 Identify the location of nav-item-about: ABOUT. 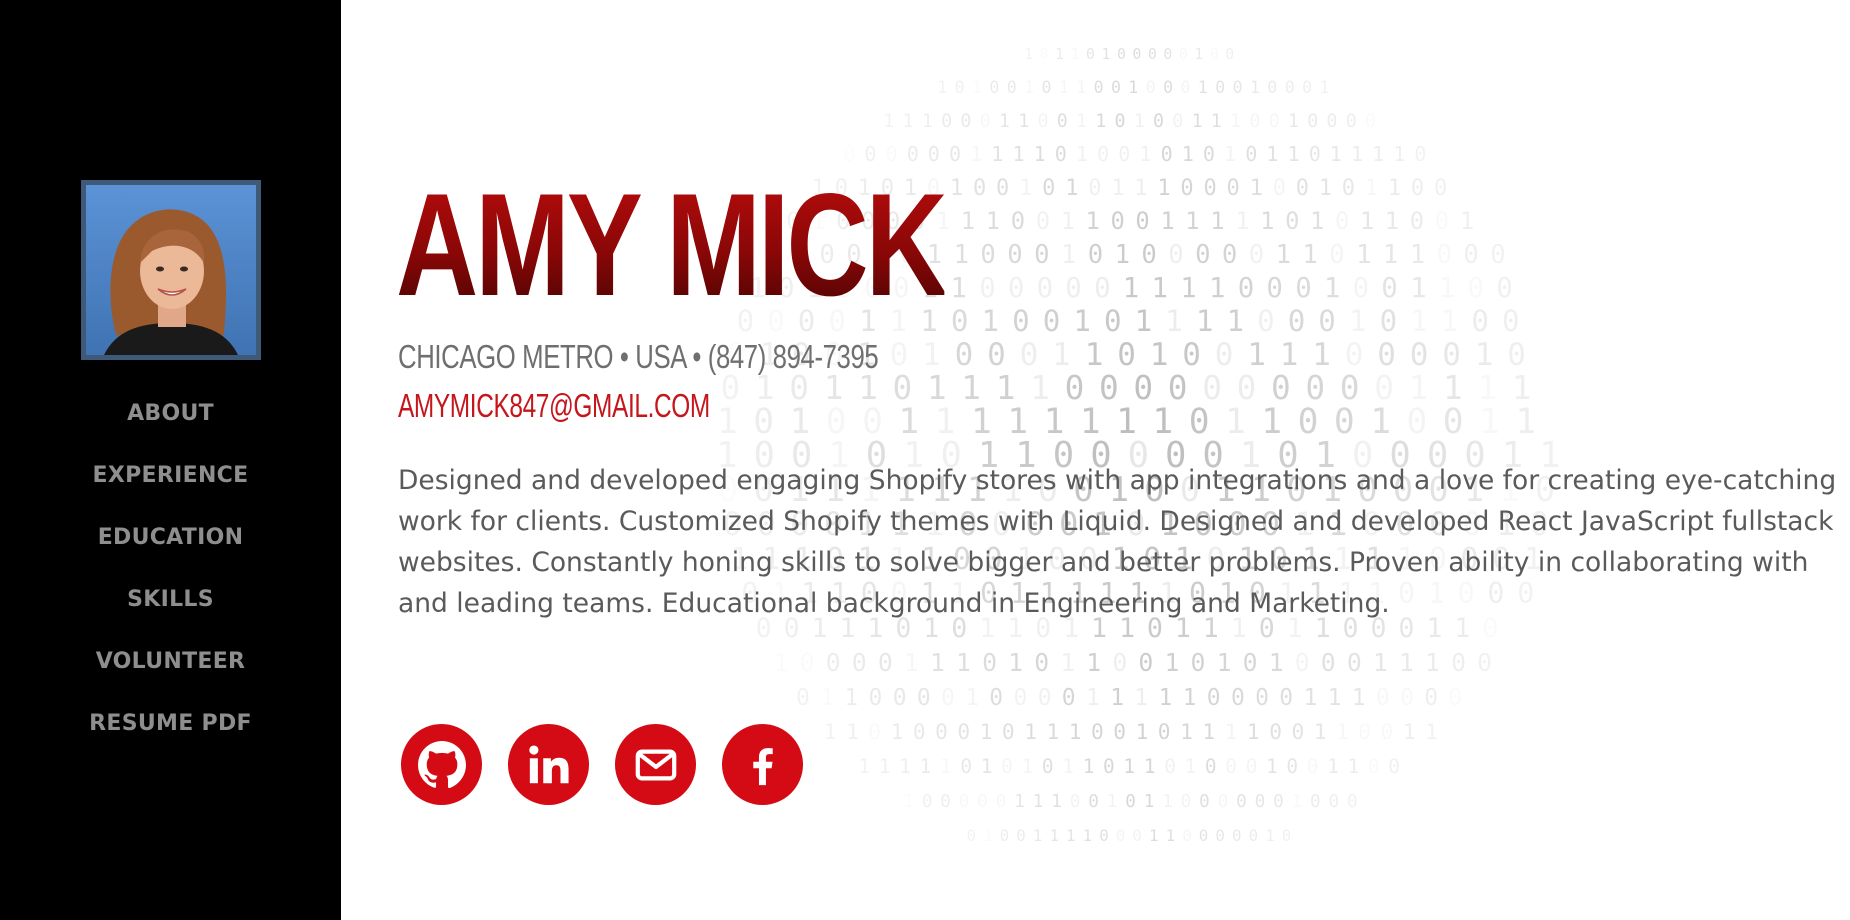
(170, 426).